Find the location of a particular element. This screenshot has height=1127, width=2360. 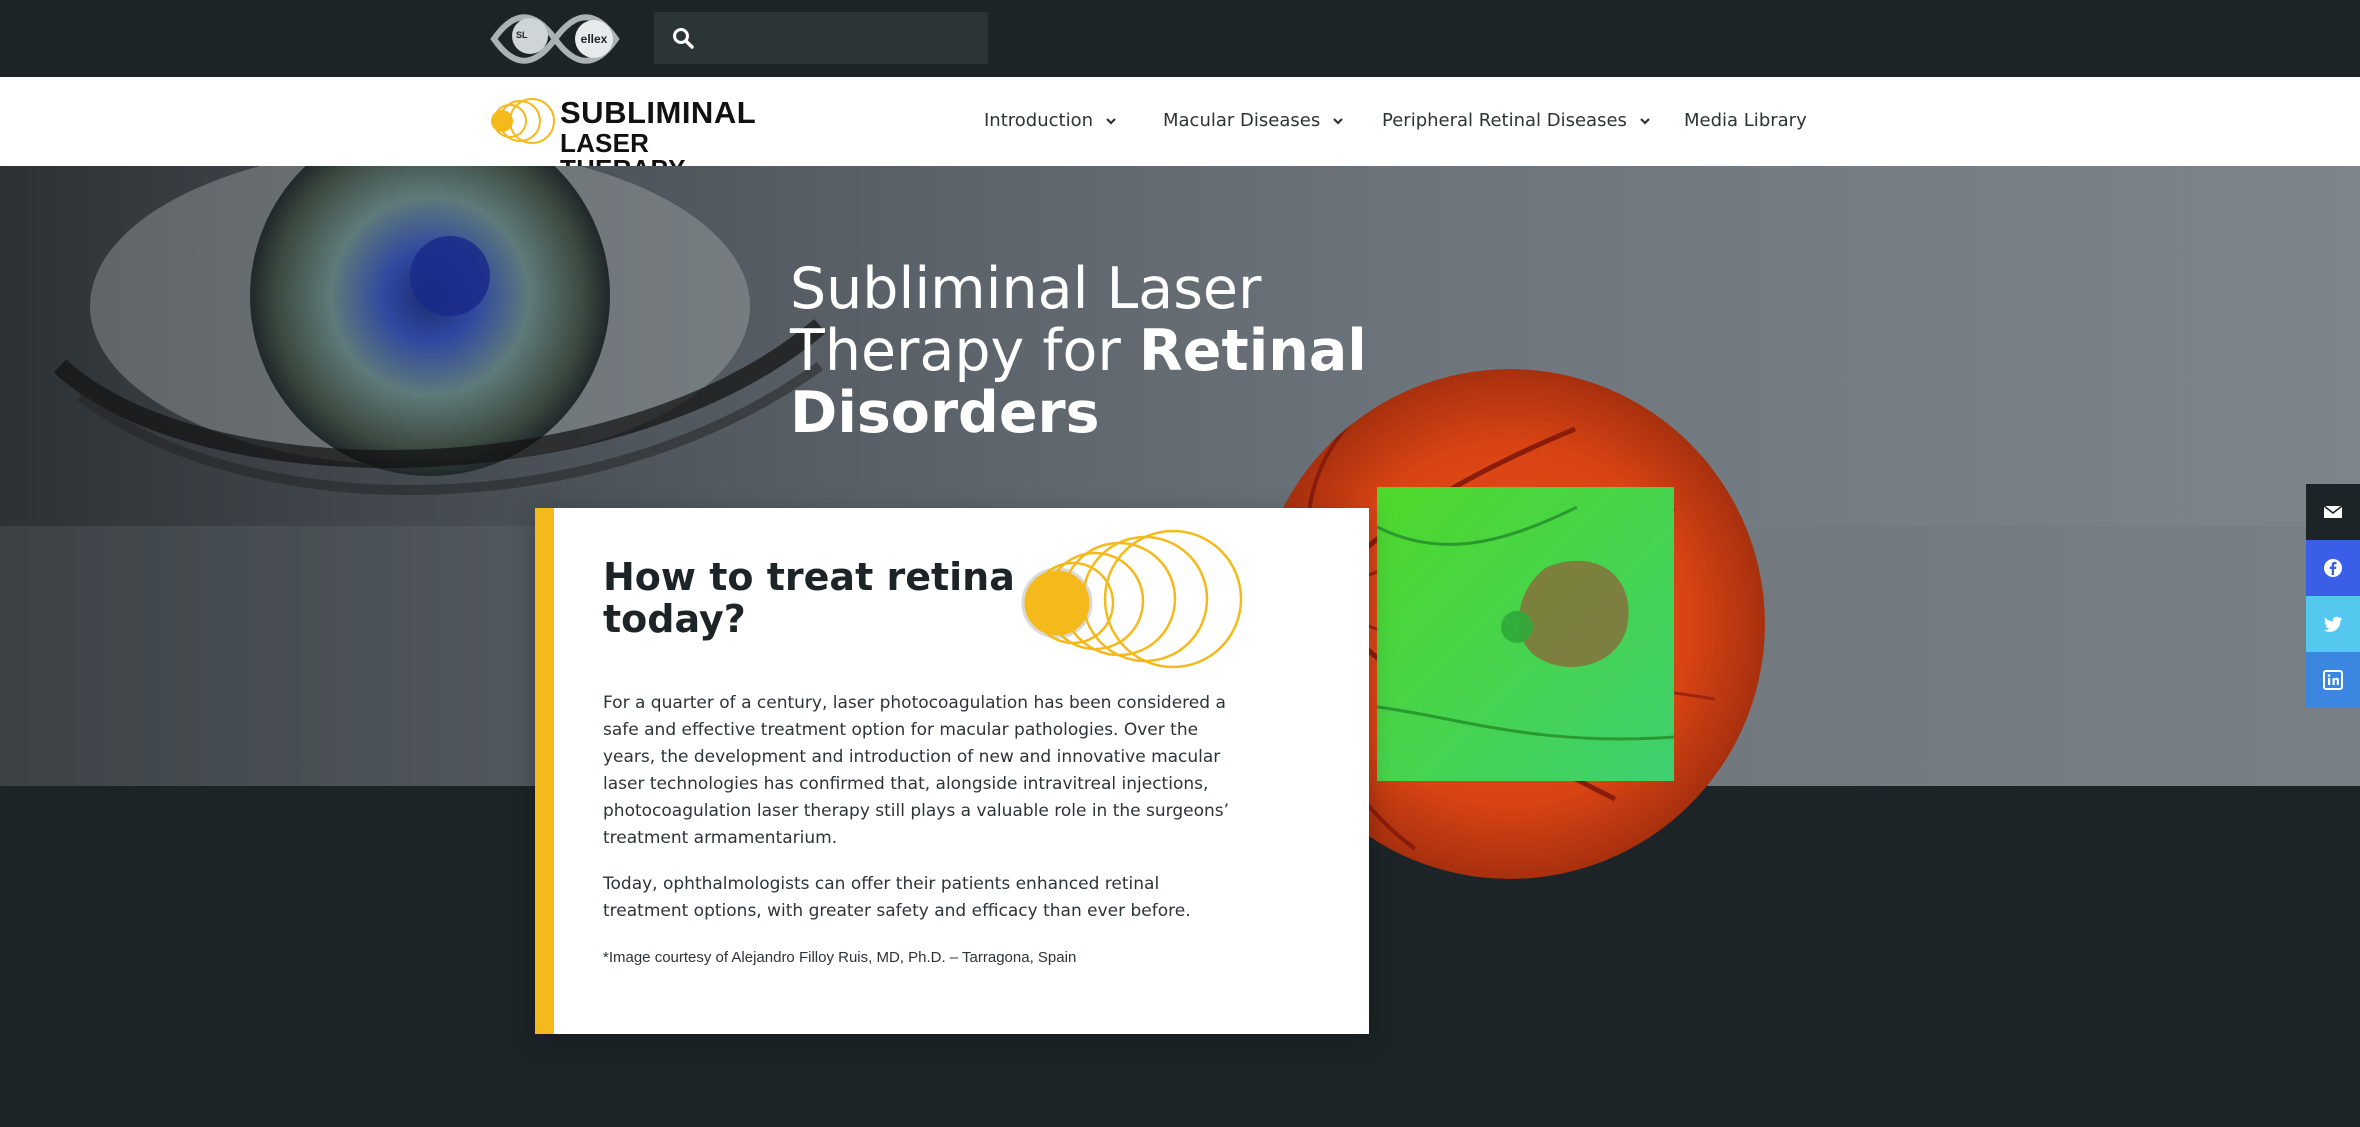

nav-item-introduction: Introduction is located at coordinates (1050, 120).